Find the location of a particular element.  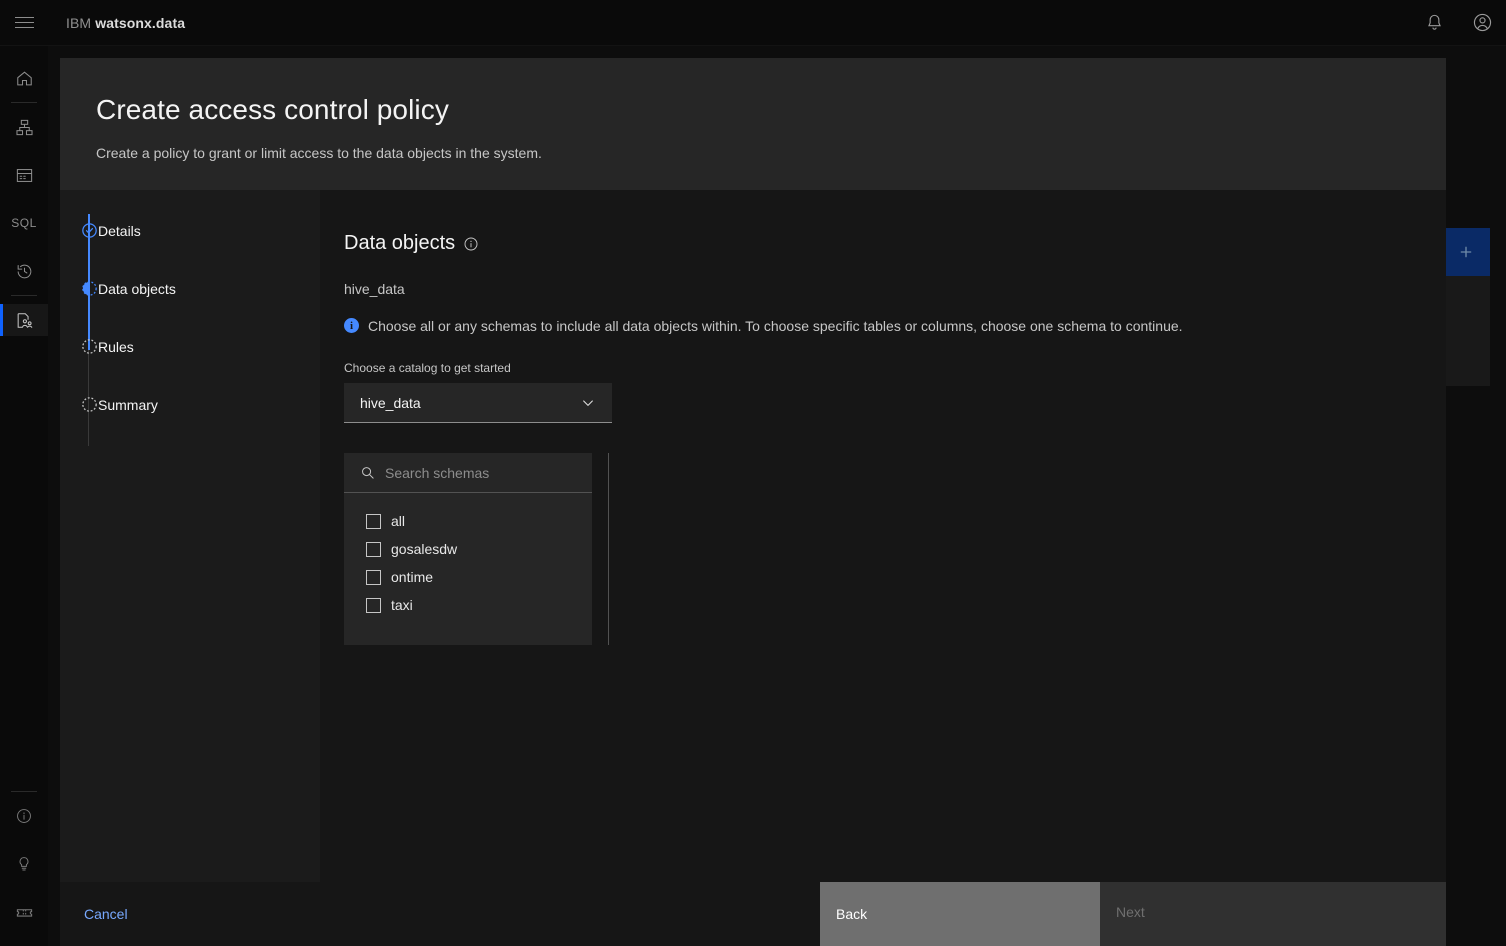

step-label: Summary is located at coordinates (128, 405).